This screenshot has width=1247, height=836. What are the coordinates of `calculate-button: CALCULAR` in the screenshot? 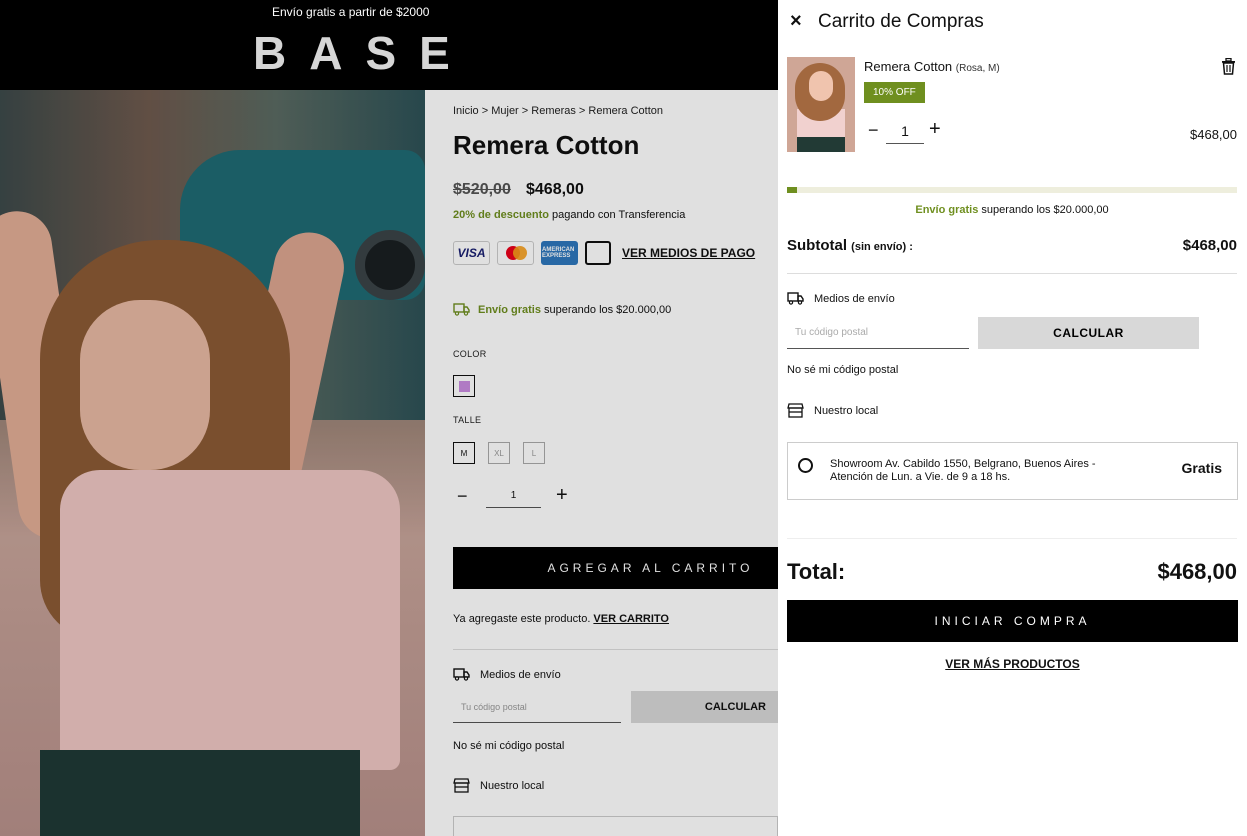 It's located at (1088, 333).